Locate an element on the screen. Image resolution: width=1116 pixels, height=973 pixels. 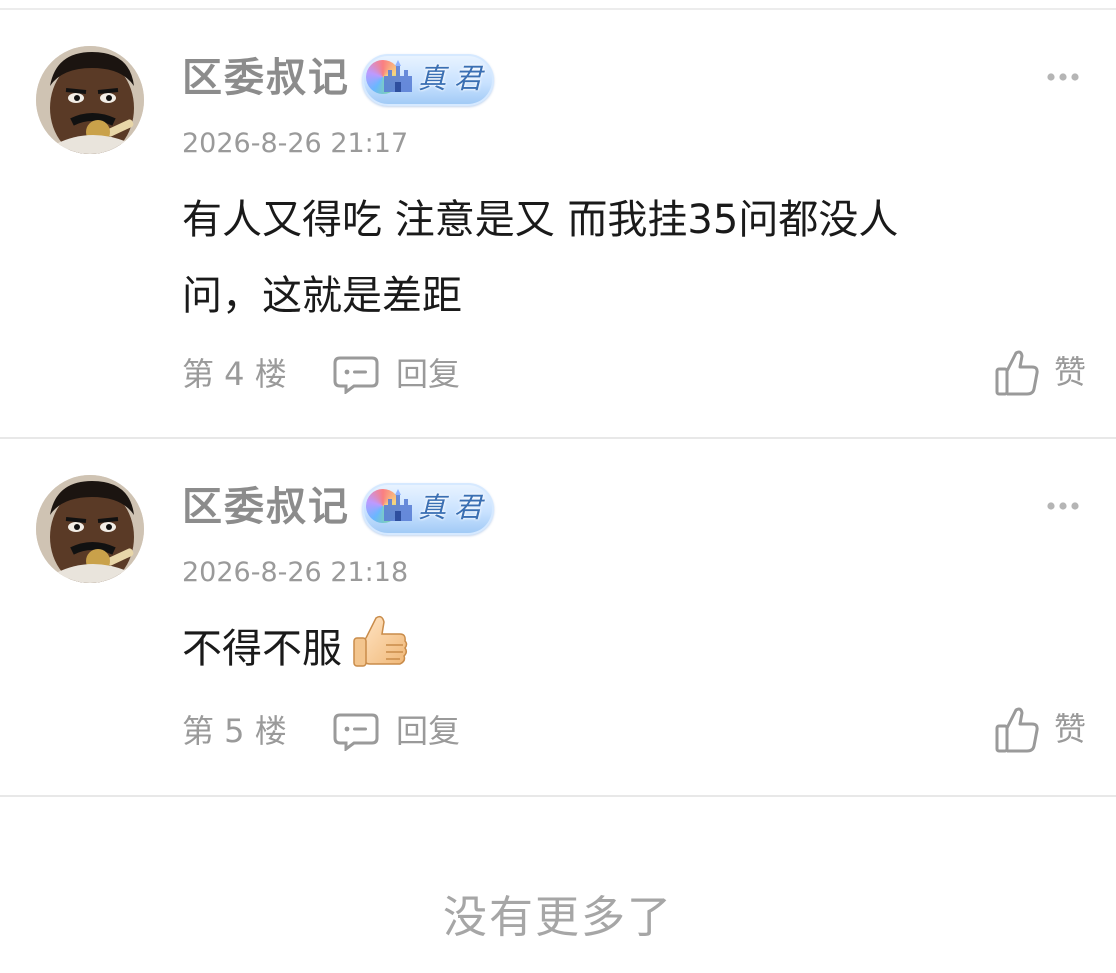
timestamp: 2026-8-26 21:17 is located at coordinates (295, 143).